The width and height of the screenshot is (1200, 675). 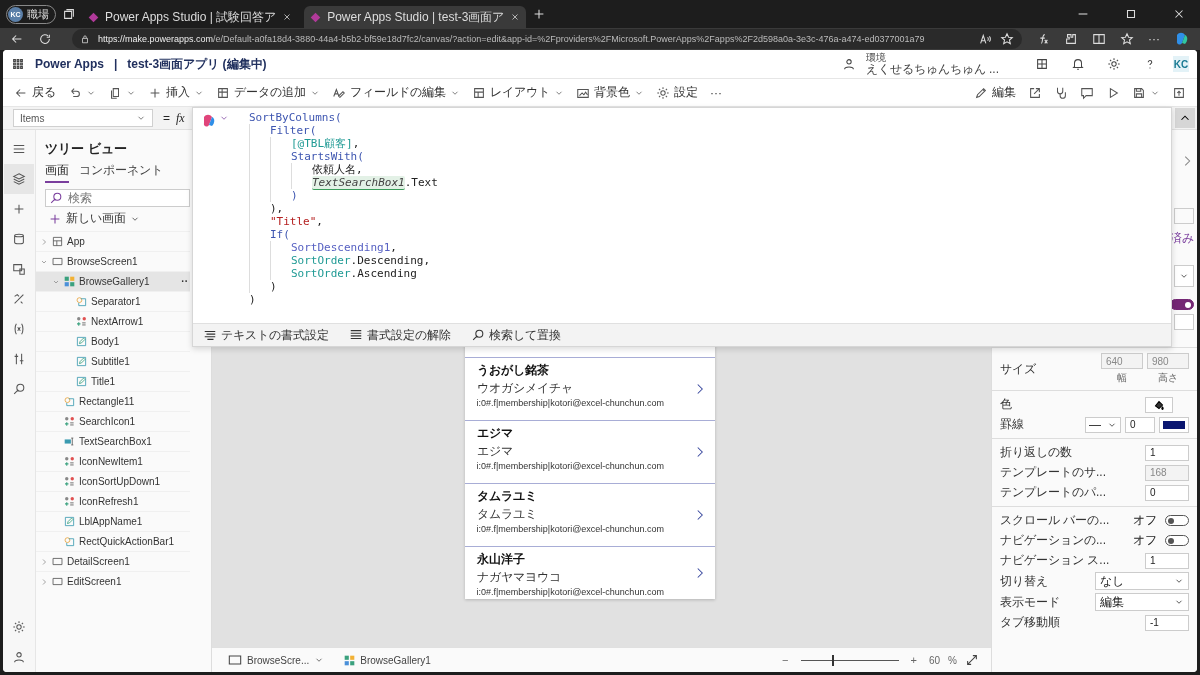 I want to click on address-field: https://make.powerapps.com/e/Default-a0fa18d4-3880-44a4-b5b2-bf59e18d7fc2/canvas/?action=edit&app-id=%2Fproviders%2FMicrosoft.PowerApps%2Fapps%2F2d598a0a-3e3c-476a-a474-ed0377001a79, so click(x=547, y=39).